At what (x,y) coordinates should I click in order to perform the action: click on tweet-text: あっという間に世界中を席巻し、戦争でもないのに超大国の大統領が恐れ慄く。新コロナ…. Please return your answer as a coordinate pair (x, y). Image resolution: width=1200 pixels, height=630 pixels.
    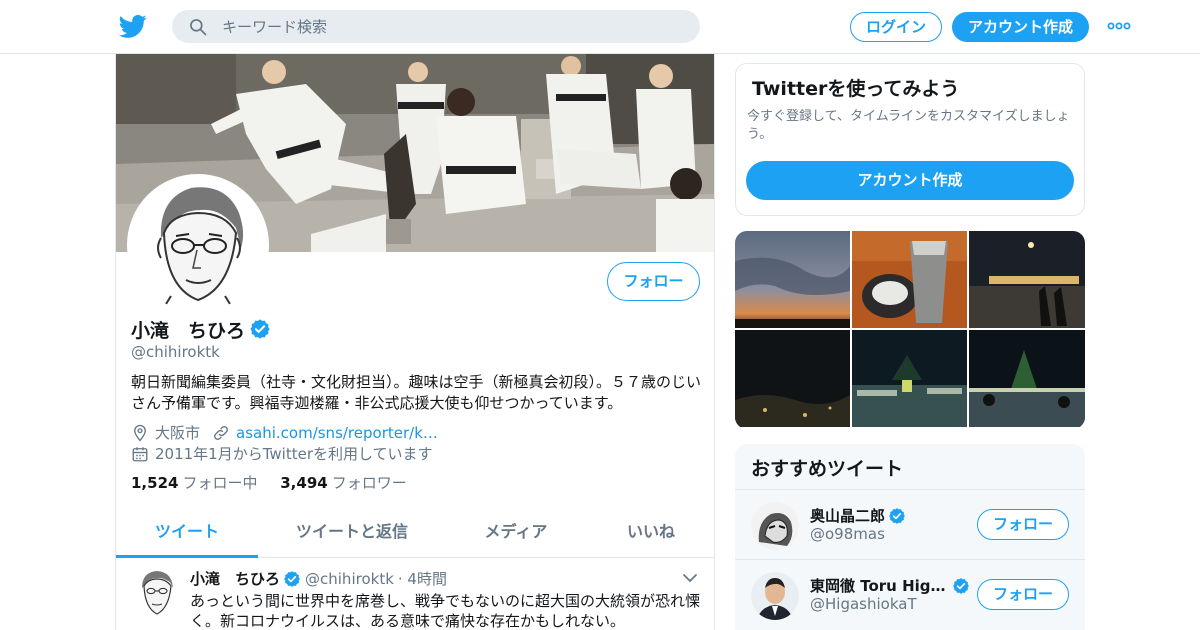
    Looking at the image, I should click on (445, 611).